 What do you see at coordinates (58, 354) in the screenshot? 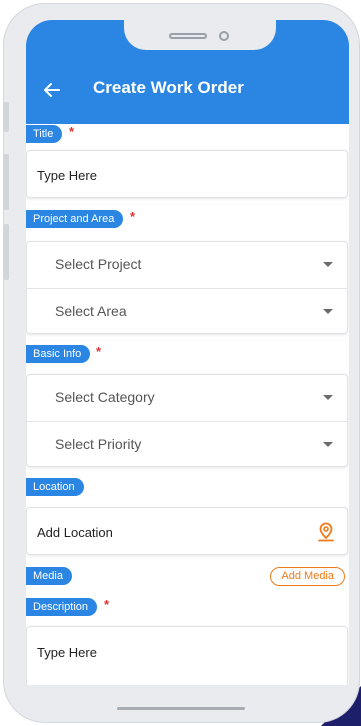
I see `basic-info-label: Basic Info` at bounding box center [58, 354].